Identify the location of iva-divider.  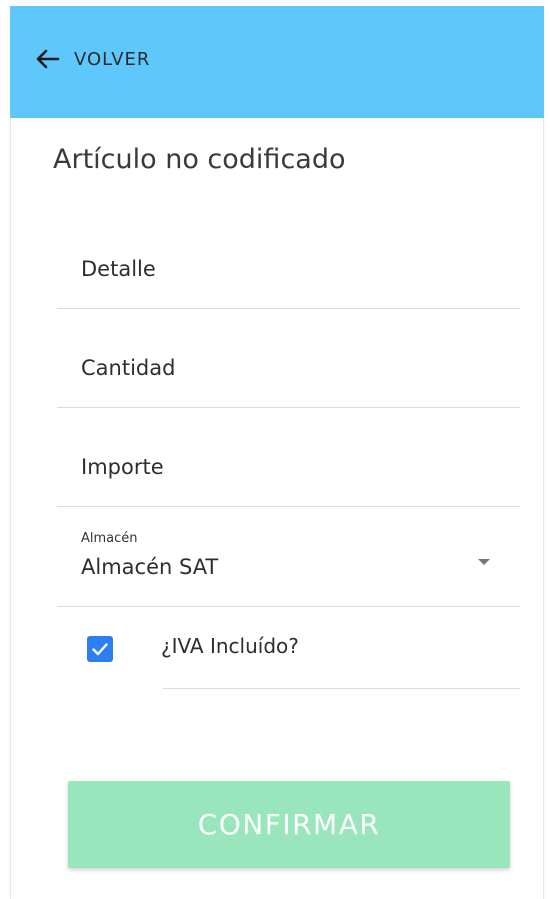
(341, 688).